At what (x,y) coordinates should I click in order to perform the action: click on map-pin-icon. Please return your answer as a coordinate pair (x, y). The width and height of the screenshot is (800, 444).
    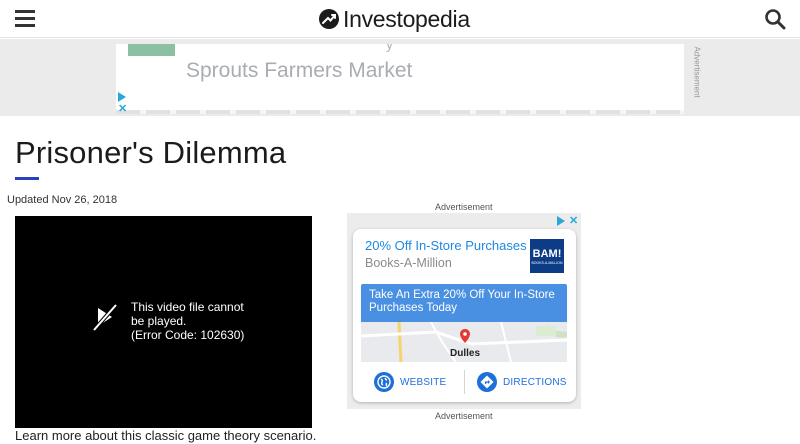
    Looking at the image, I should click on (465, 336).